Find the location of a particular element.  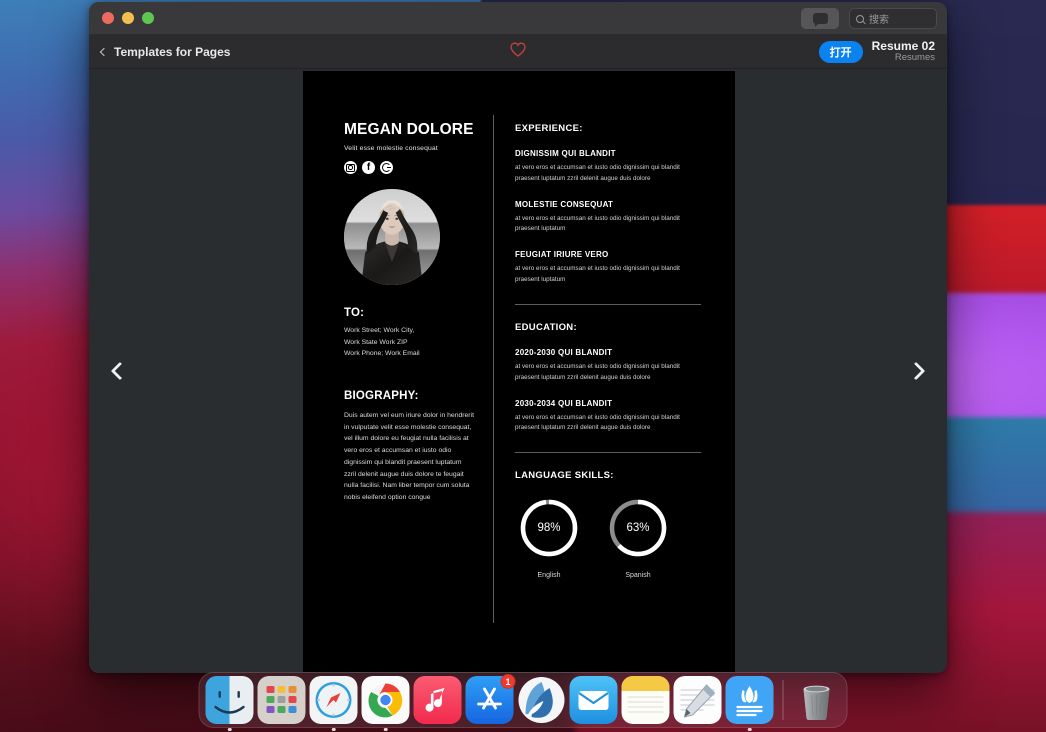

progress-ring-english-value: 98% is located at coordinates (549, 528).